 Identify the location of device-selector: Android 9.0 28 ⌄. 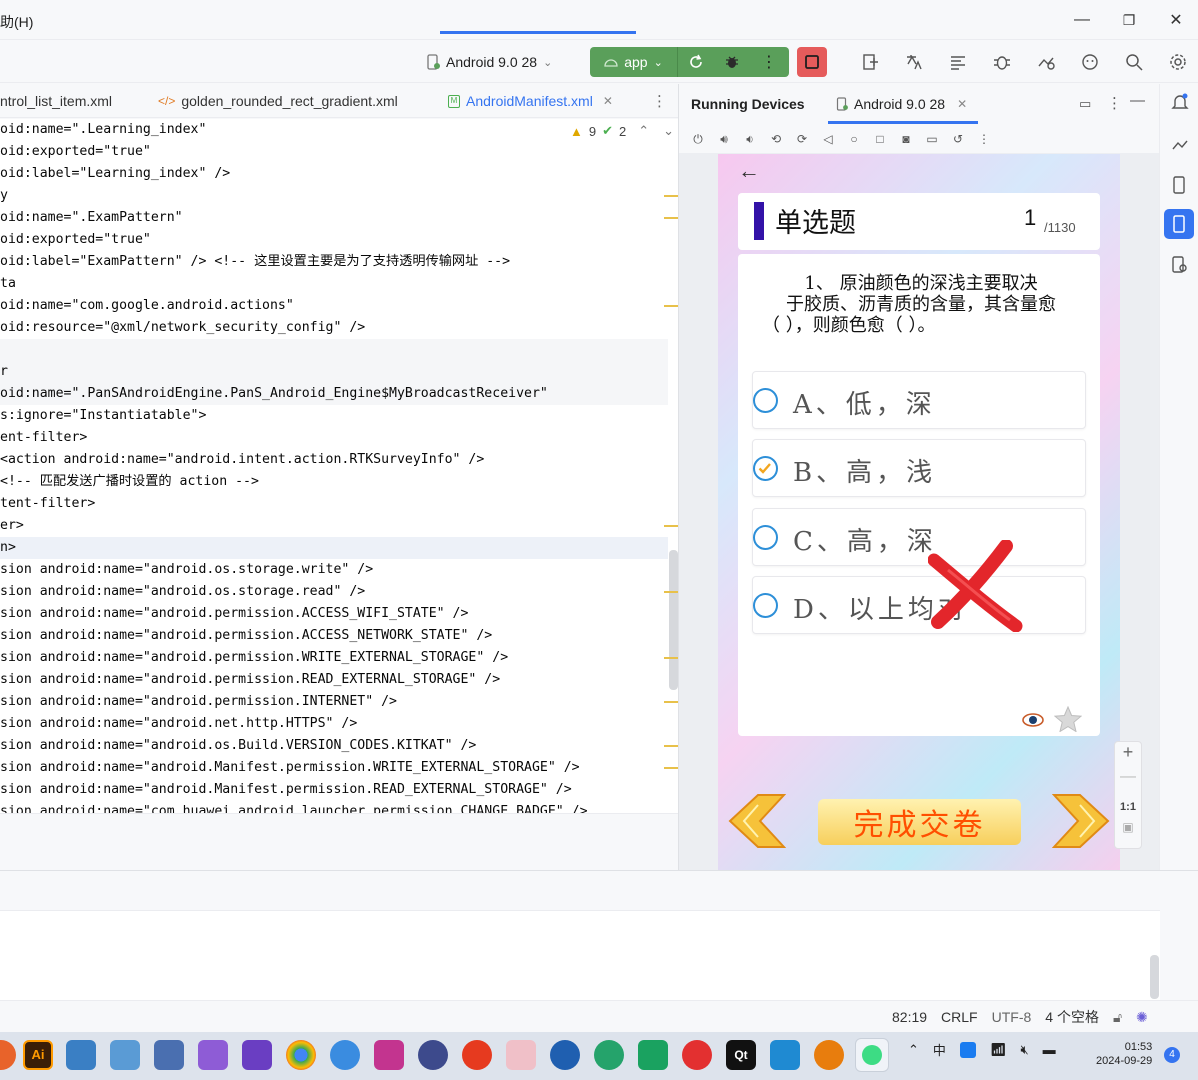
(489, 62).